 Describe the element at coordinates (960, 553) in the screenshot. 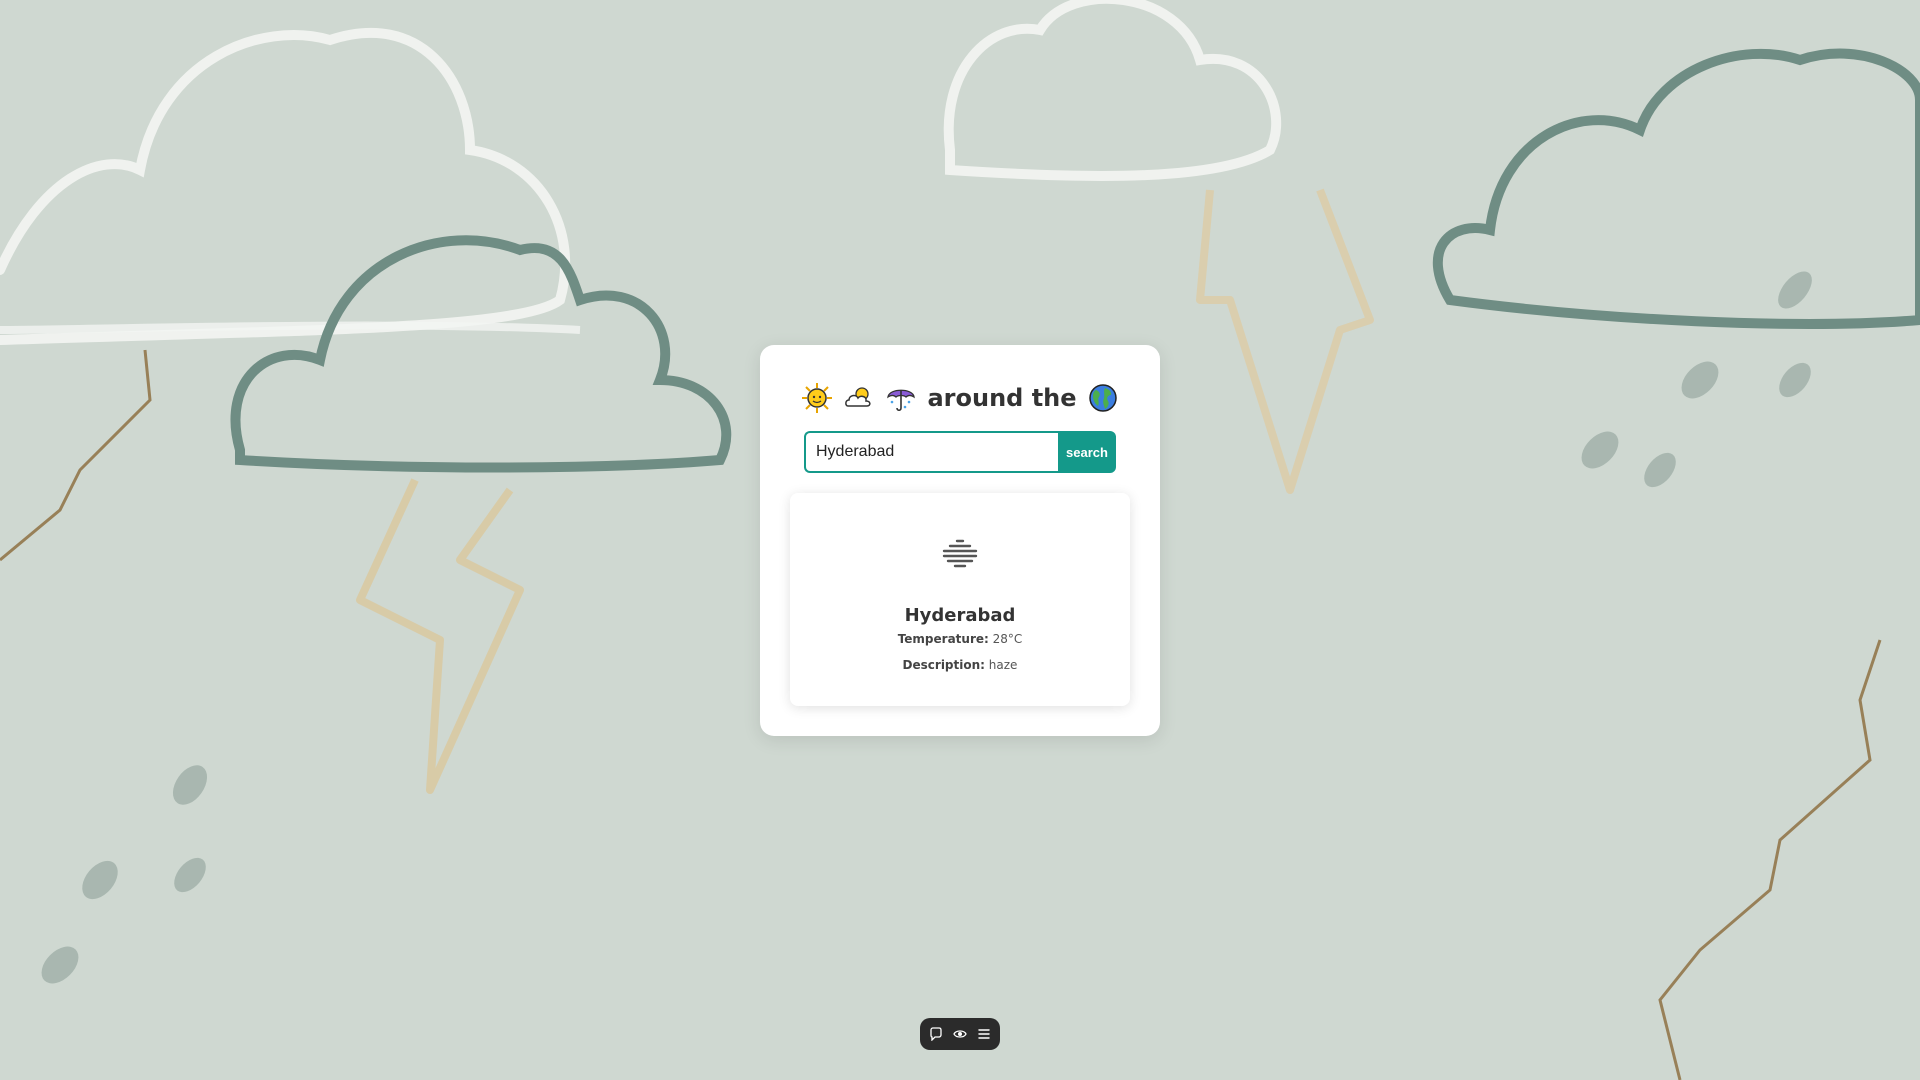

I see `haze-icon` at that location.